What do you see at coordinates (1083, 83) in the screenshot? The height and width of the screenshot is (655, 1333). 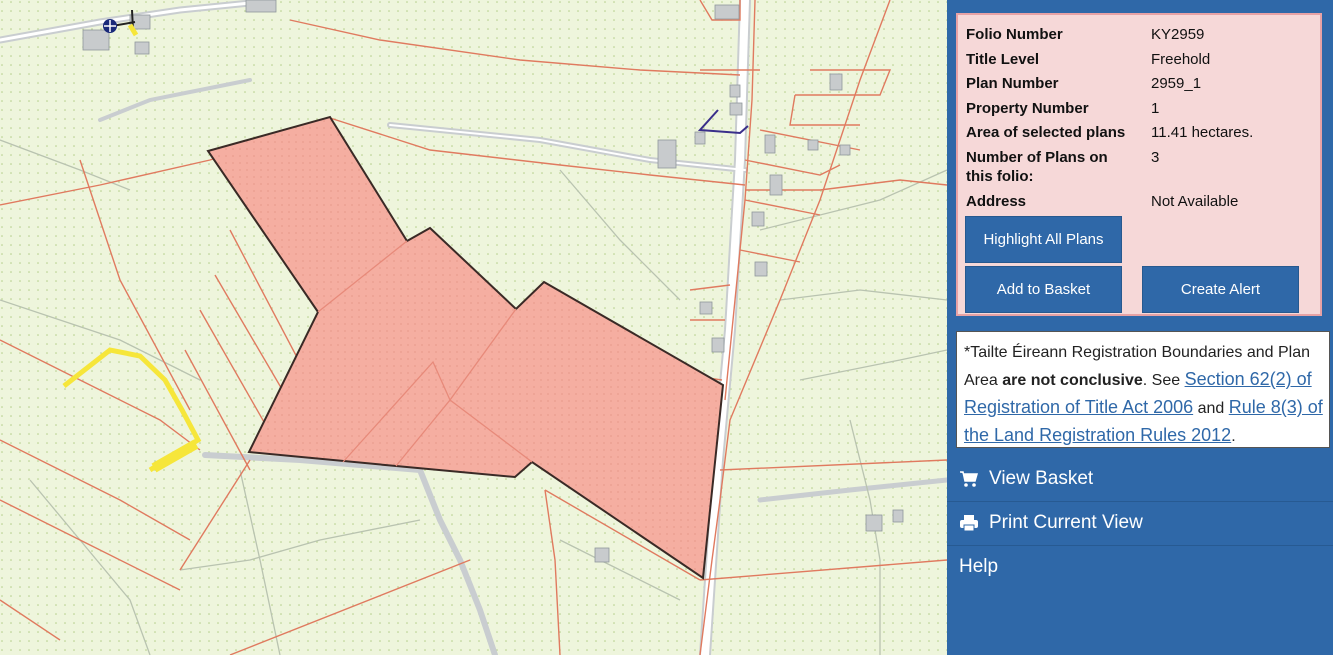 I see `info-row-plan-number: Plan Number 2959_1` at bounding box center [1083, 83].